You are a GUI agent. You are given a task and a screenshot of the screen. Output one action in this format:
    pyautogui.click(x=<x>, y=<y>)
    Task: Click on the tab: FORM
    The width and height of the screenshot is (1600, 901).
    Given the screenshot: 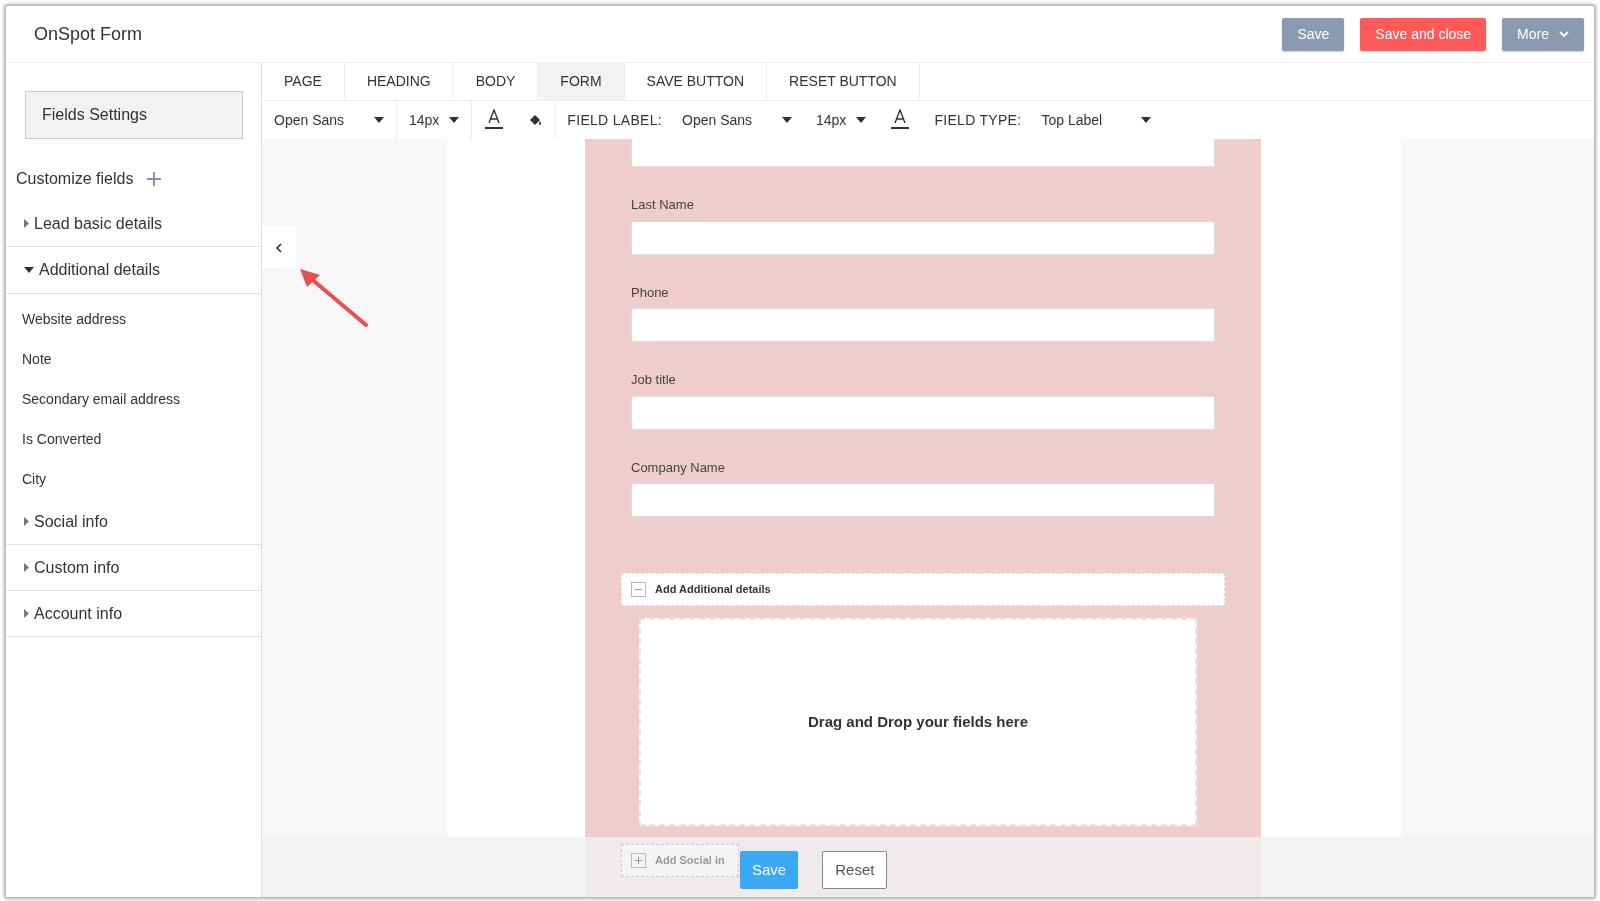 What is the action you would take?
    pyautogui.click(x=581, y=81)
    